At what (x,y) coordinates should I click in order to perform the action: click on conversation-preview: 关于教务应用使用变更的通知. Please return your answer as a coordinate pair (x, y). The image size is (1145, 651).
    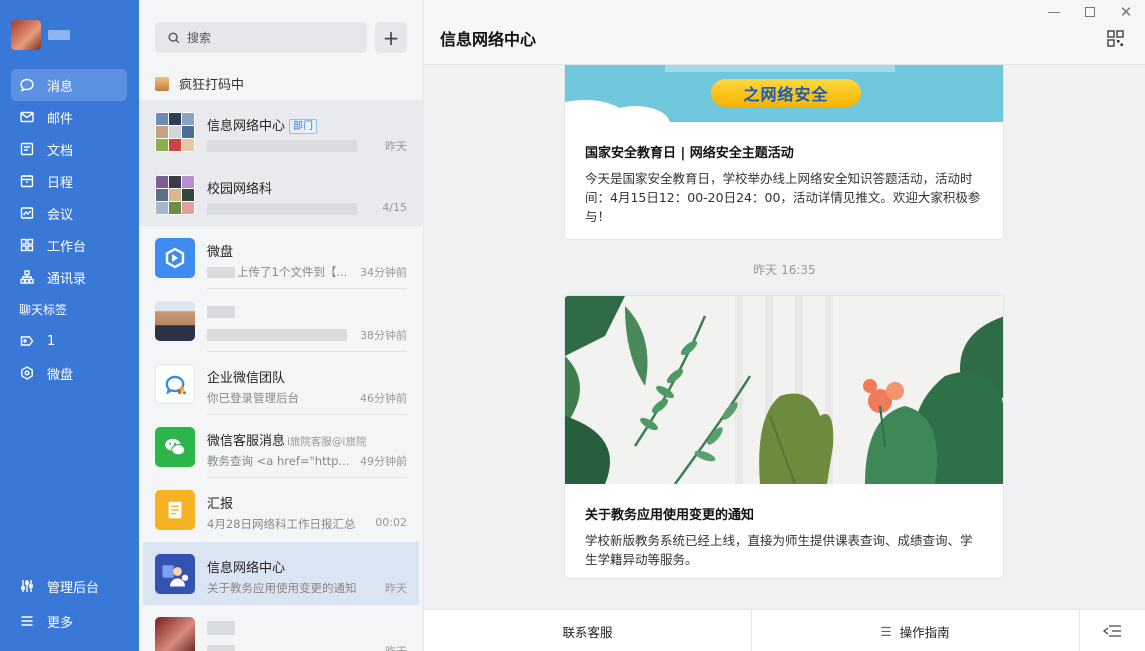
    Looking at the image, I should click on (282, 588).